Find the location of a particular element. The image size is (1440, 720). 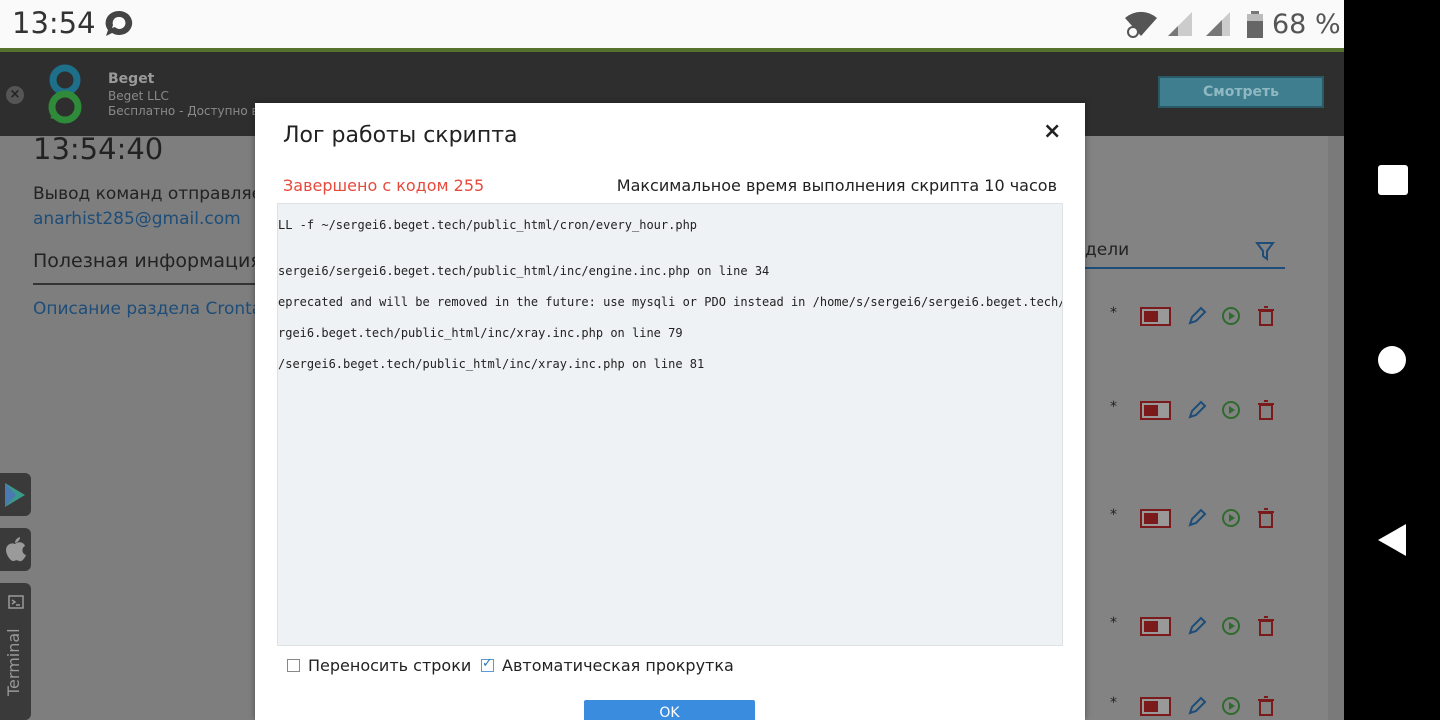

wrap-lines-option: Переносить строки is located at coordinates (379, 665).